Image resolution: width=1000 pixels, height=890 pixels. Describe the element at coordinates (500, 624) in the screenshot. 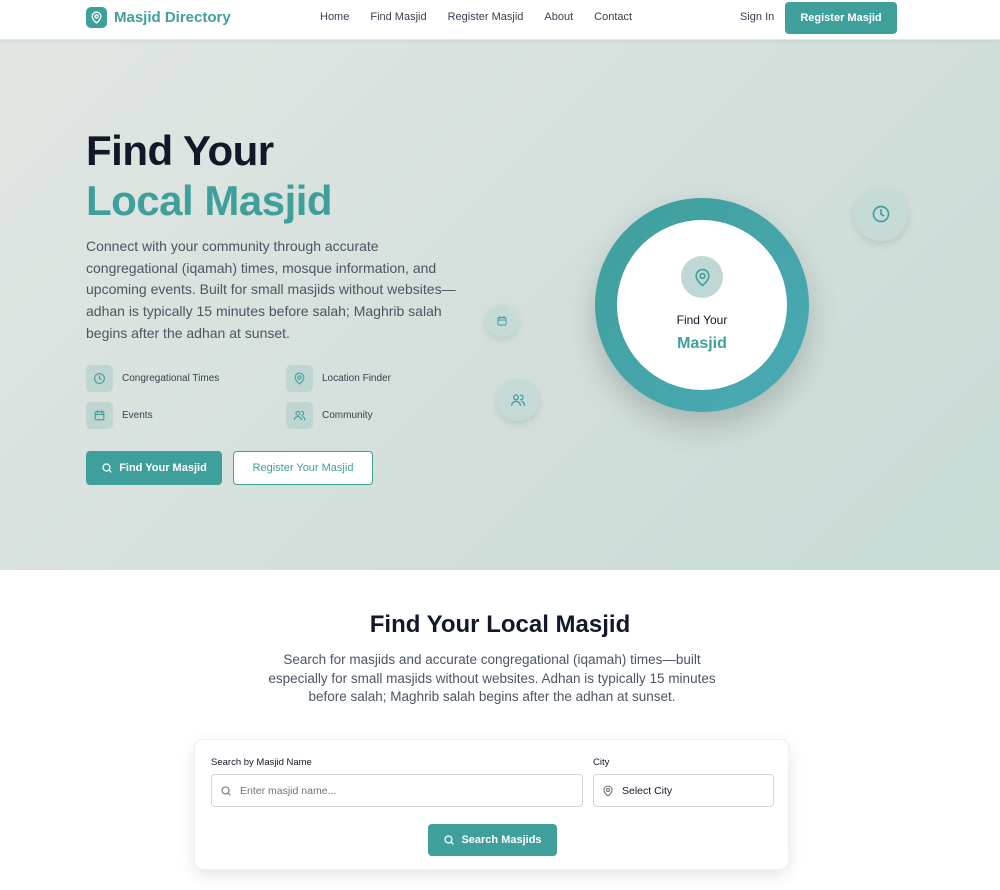

I see `search-section-title: Find Your Local Masjid` at that location.